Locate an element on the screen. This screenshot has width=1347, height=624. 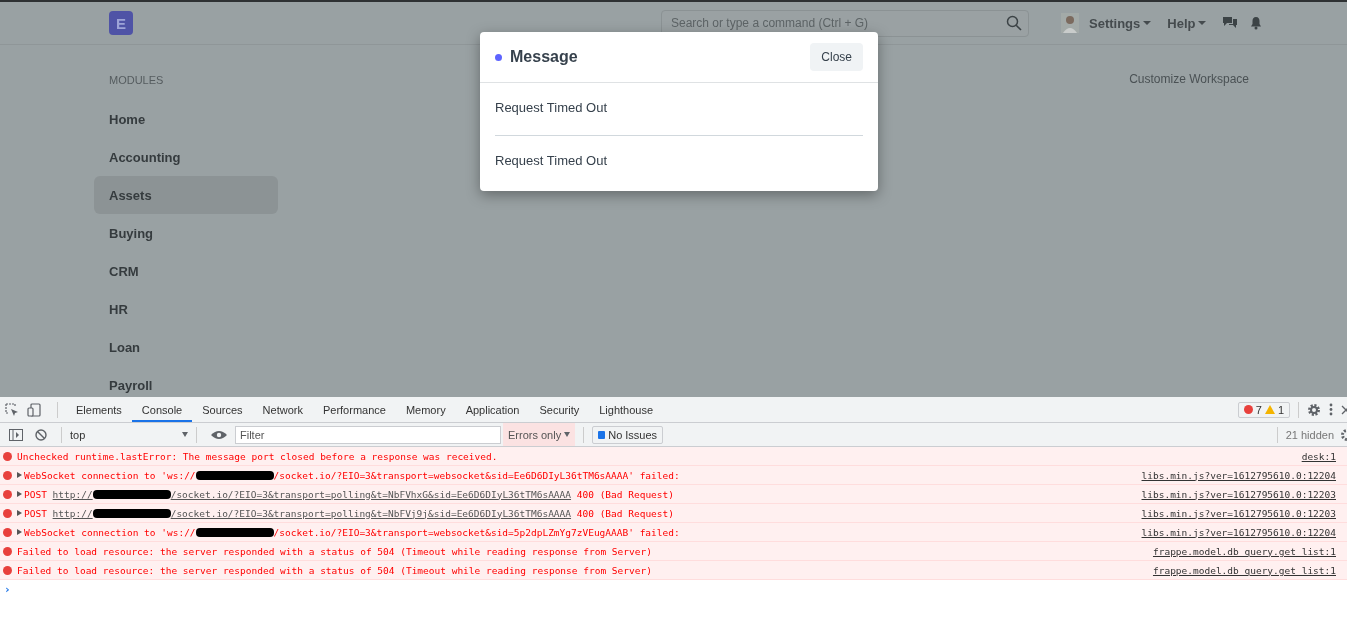
dialog-title: Message is located at coordinates (544, 57).